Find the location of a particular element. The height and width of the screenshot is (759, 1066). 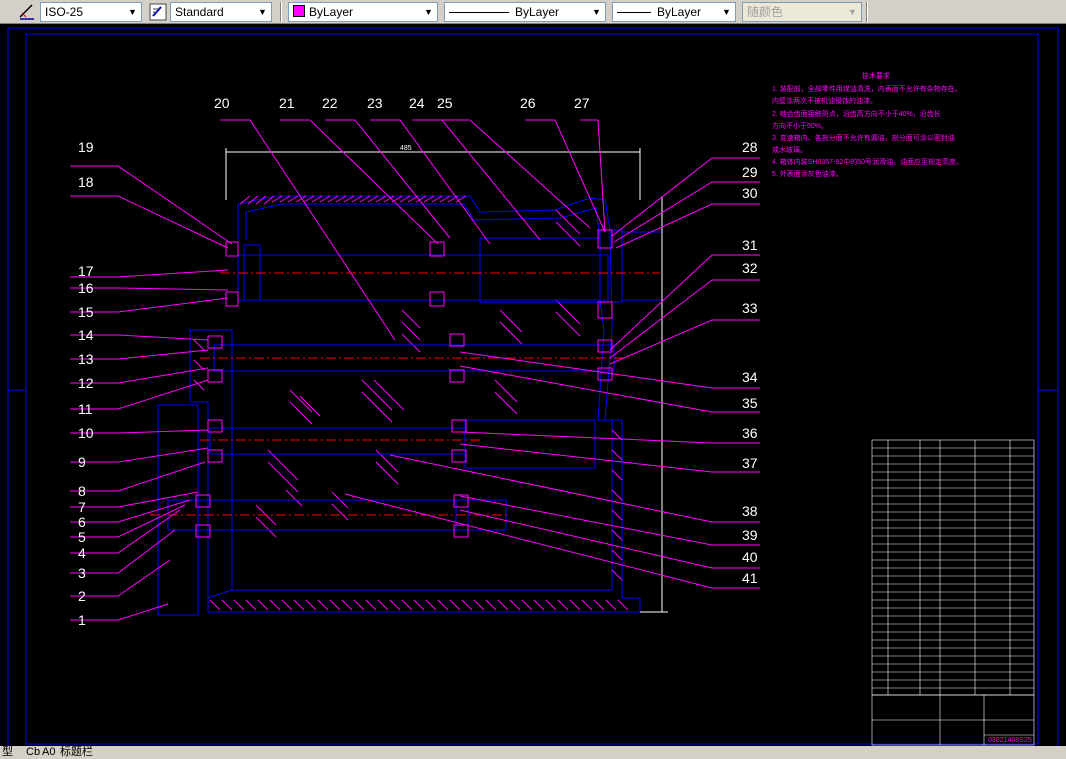

plot-style-dropdown: 随颜色 ▼ is located at coordinates (802, 12).